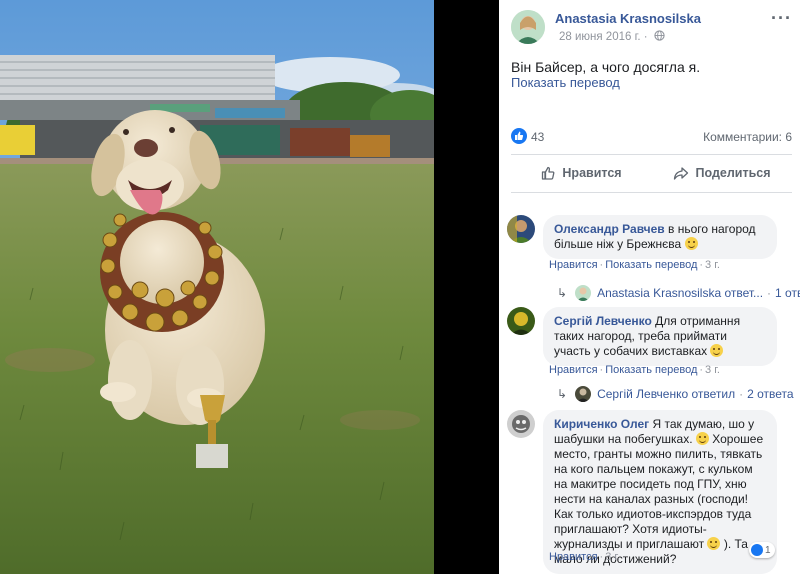 Image resolution: width=800 pixels, height=574 pixels. I want to click on comment-author: Олександр Равчев, so click(609, 229).